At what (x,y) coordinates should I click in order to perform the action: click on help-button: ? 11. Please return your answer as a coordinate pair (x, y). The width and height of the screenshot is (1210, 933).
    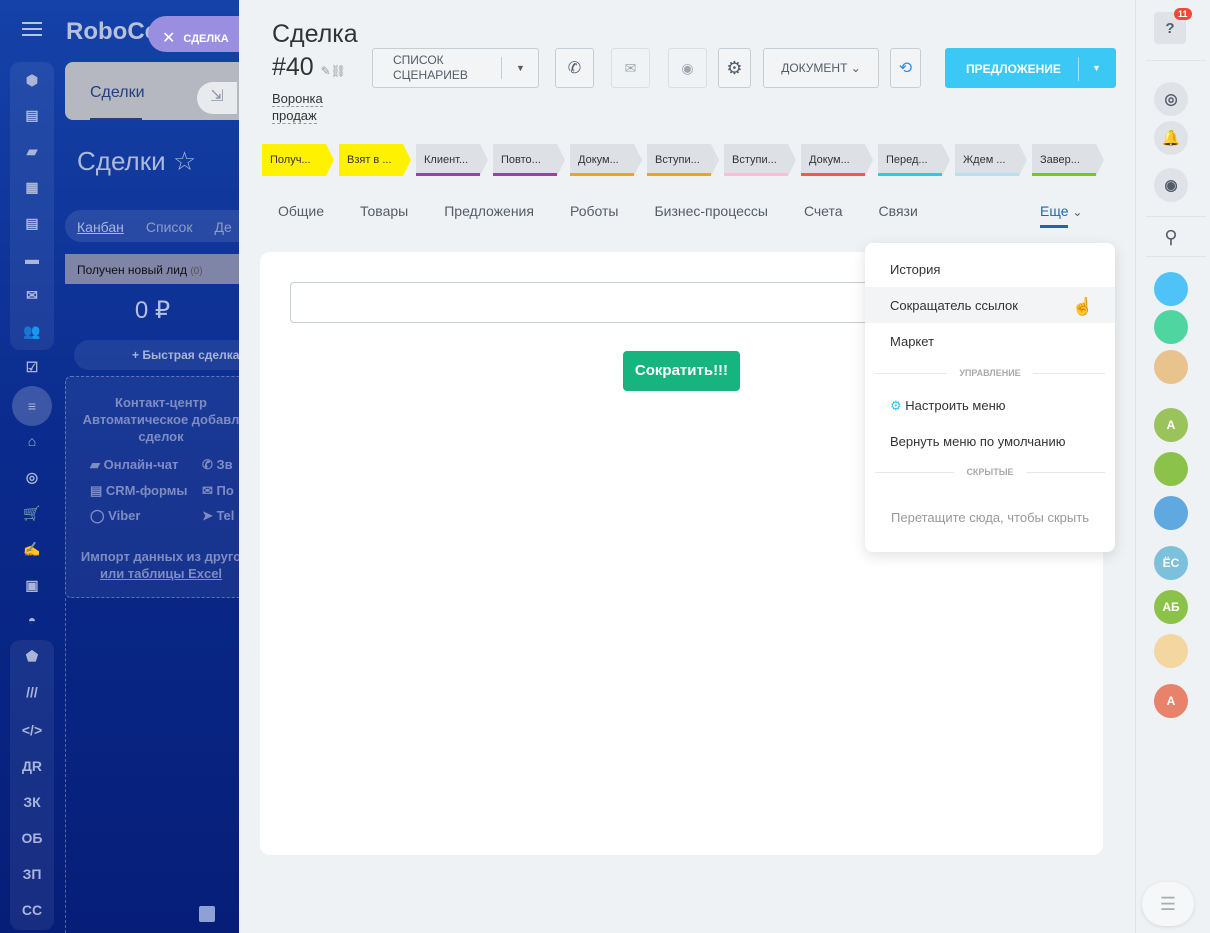
    Looking at the image, I should click on (1173, 26).